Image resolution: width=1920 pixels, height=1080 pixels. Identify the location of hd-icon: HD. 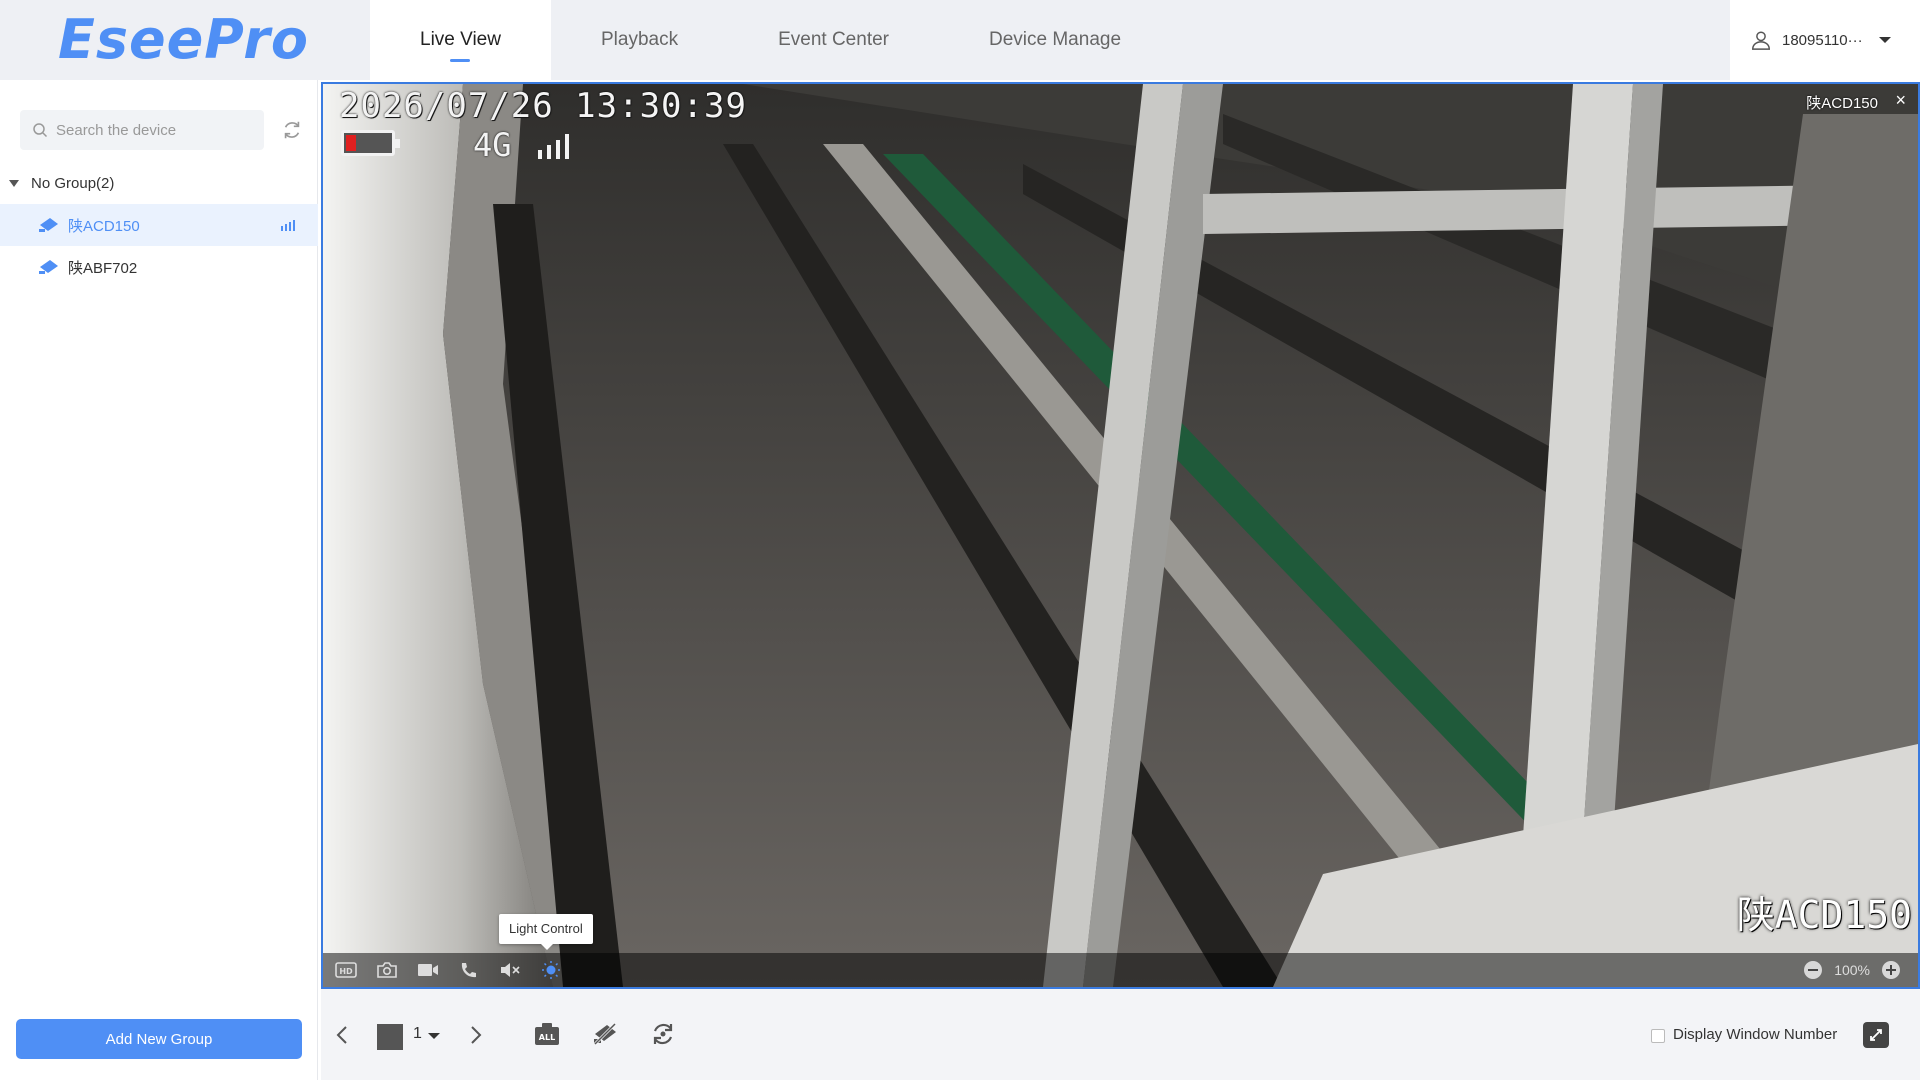
(346, 970).